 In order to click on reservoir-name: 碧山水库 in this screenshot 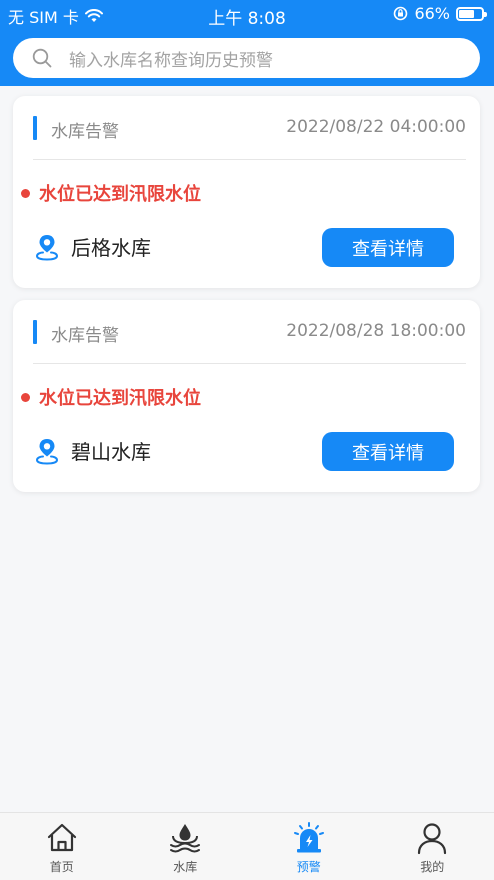, I will do `click(111, 452)`.